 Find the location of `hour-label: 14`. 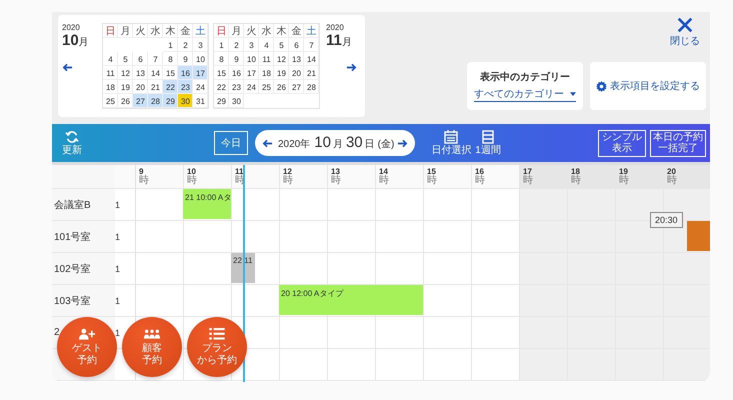

hour-label: 14 is located at coordinates (383, 172).